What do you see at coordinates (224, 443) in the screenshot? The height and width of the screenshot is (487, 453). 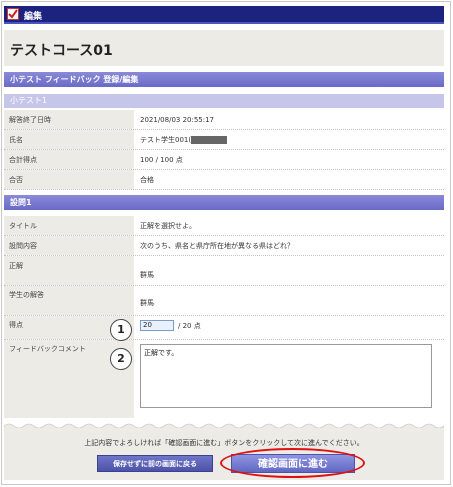 I see `footer-message: 上記内容でよろしければ「確認画面に進む」ボタンをクリックして次に進んでください。` at bounding box center [224, 443].